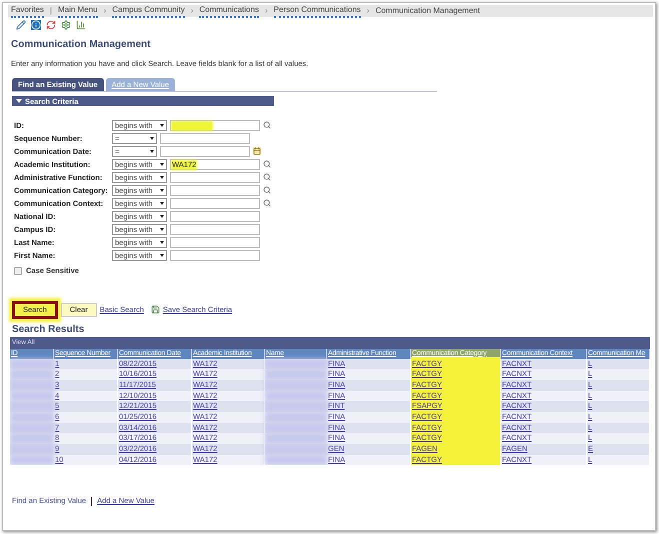  Describe the element at coordinates (51, 25) in the screenshot. I see `refresh-icon` at that location.